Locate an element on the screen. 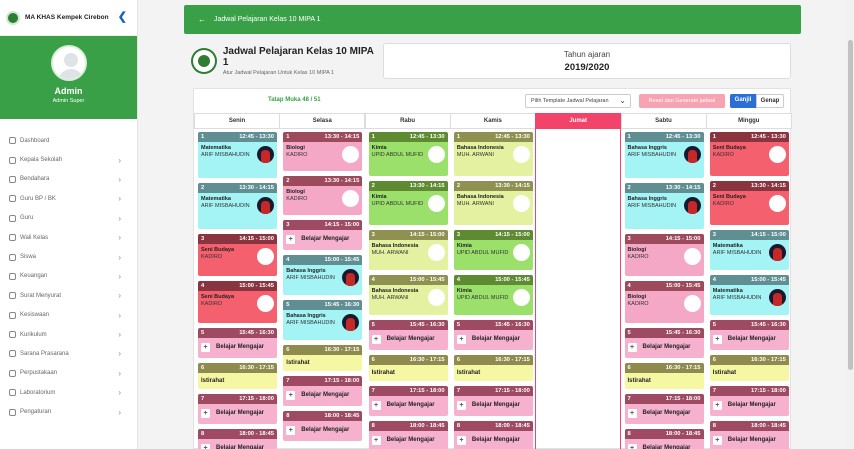 The height and width of the screenshot is (449, 854). schedule-slot: 3 14:15 - 15:00 + Belajar Mengajar is located at coordinates (323, 235).